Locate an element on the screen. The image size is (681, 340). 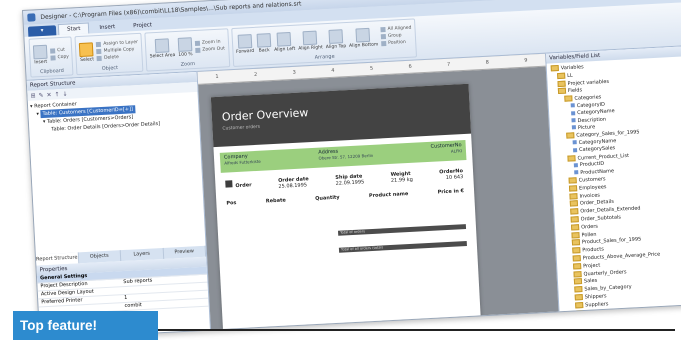
tab-start: Start is located at coordinates (73, 29).